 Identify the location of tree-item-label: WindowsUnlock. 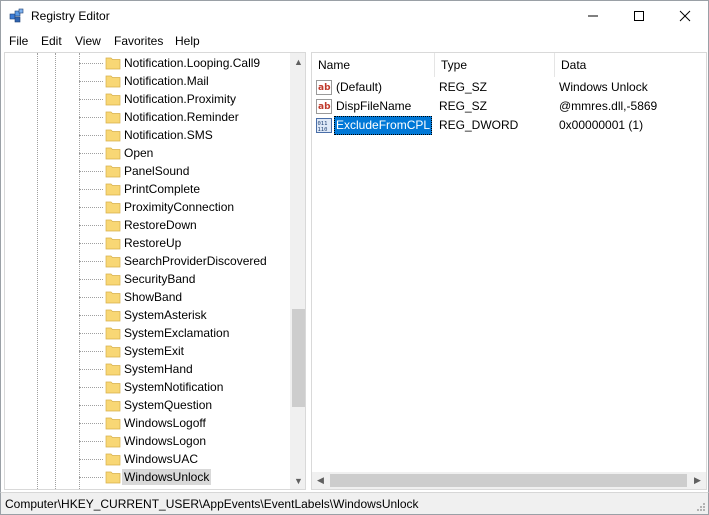
(167, 477).